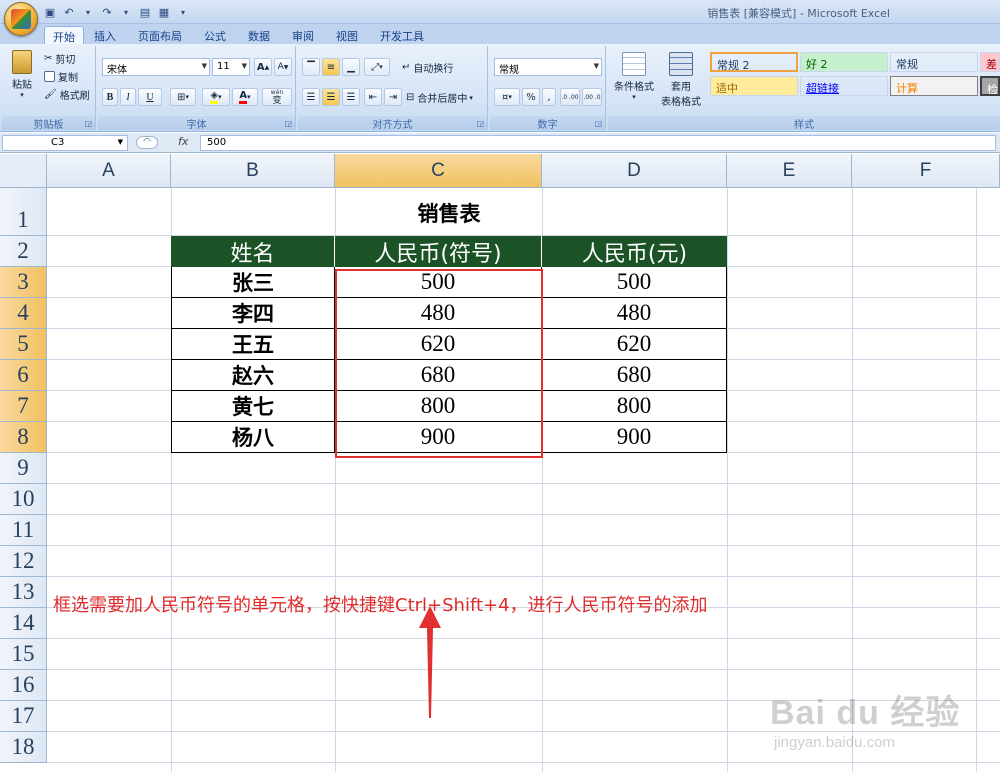 The image size is (1000, 772). What do you see at coordinates (277, 97) in the screenshot?
I see `phonetic-button: wén 变` at bounding box center [277, 97].